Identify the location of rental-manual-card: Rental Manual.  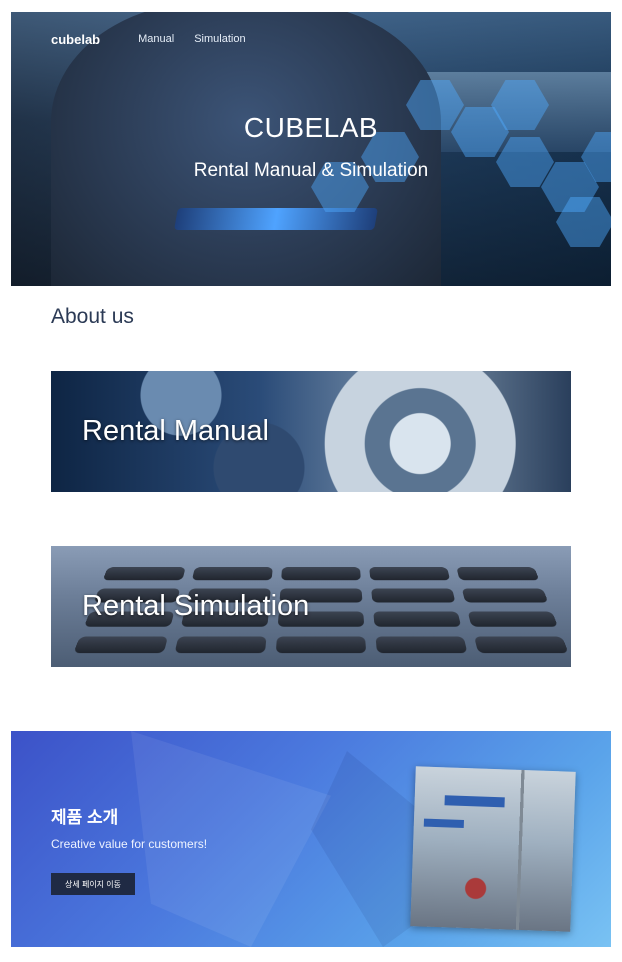
(311, 431).